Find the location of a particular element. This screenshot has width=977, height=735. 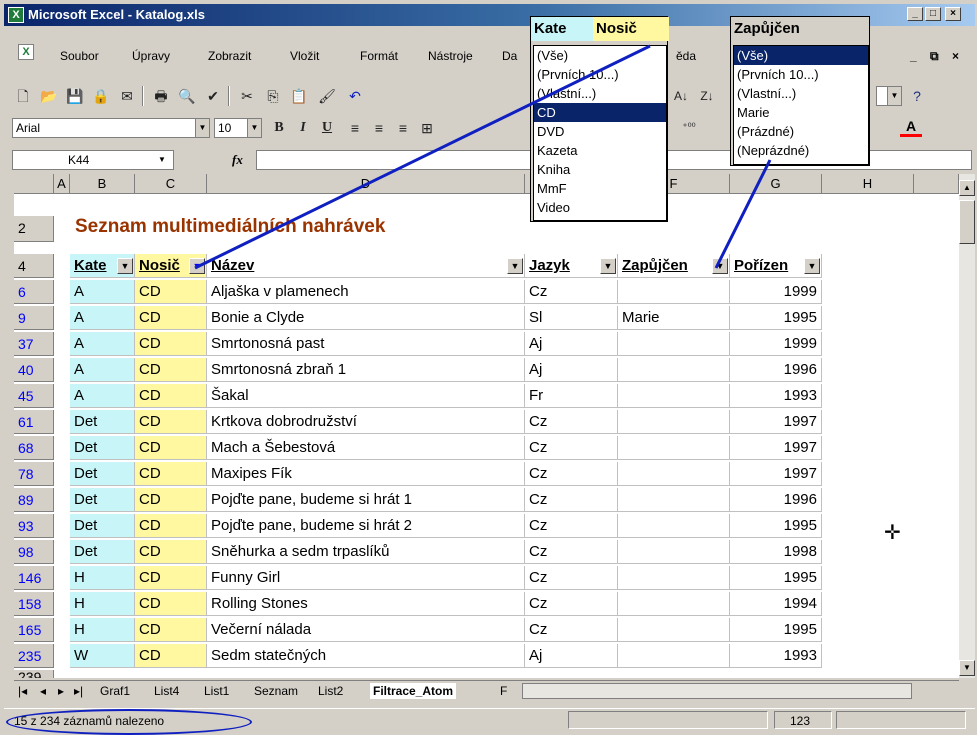

new-icon: 🗋 is located at coordinates (23, 96).